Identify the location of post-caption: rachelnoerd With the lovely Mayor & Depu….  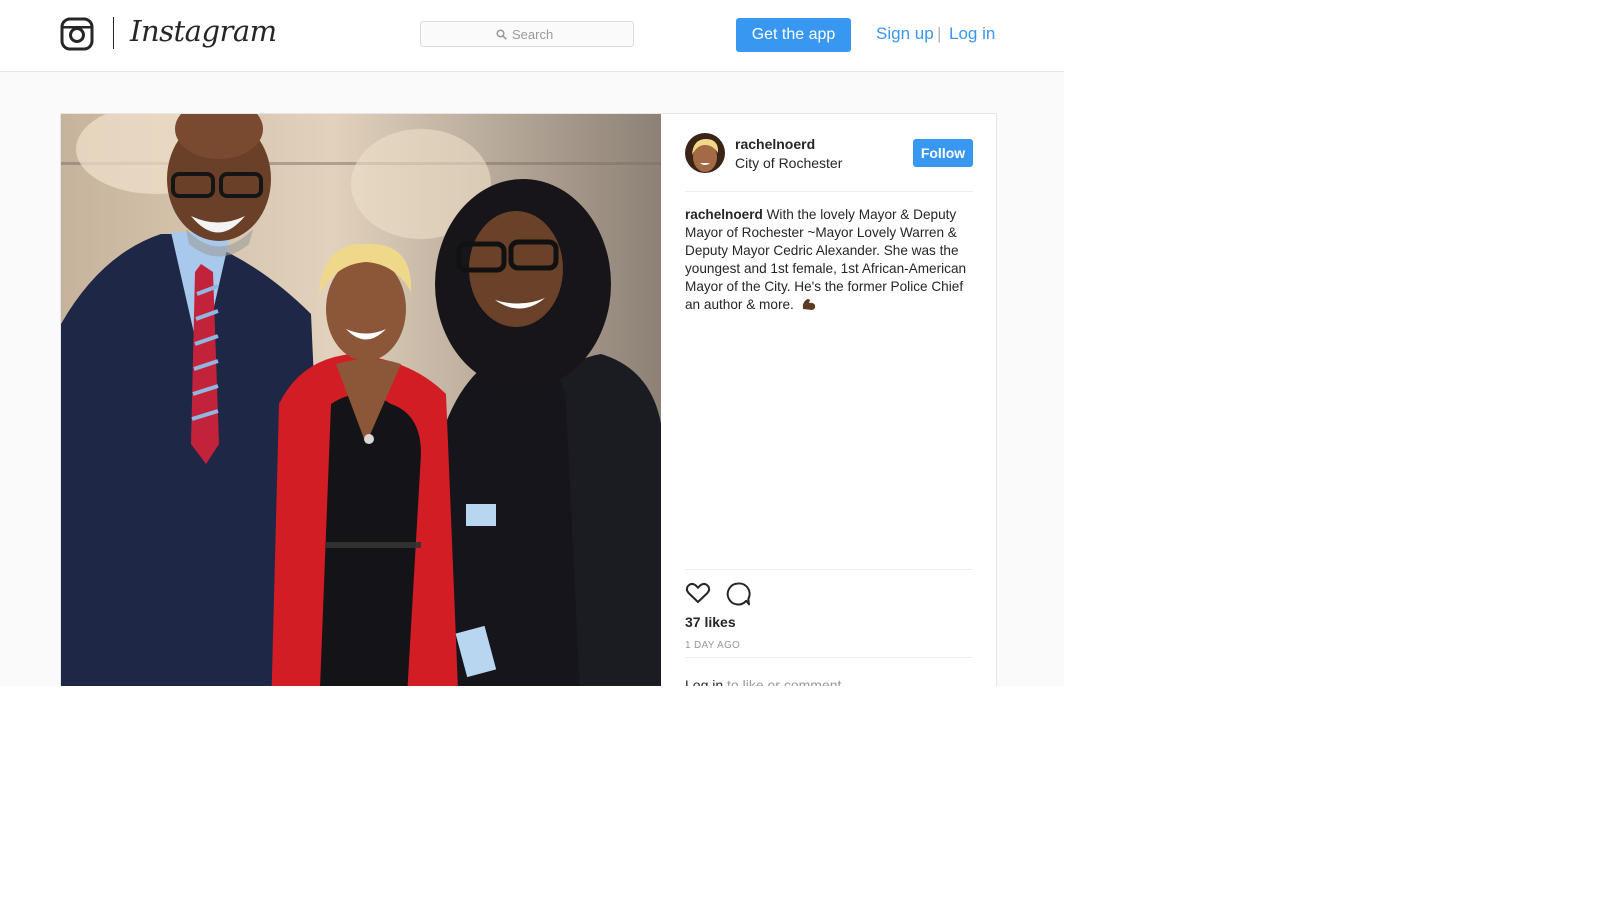
(829, 260).